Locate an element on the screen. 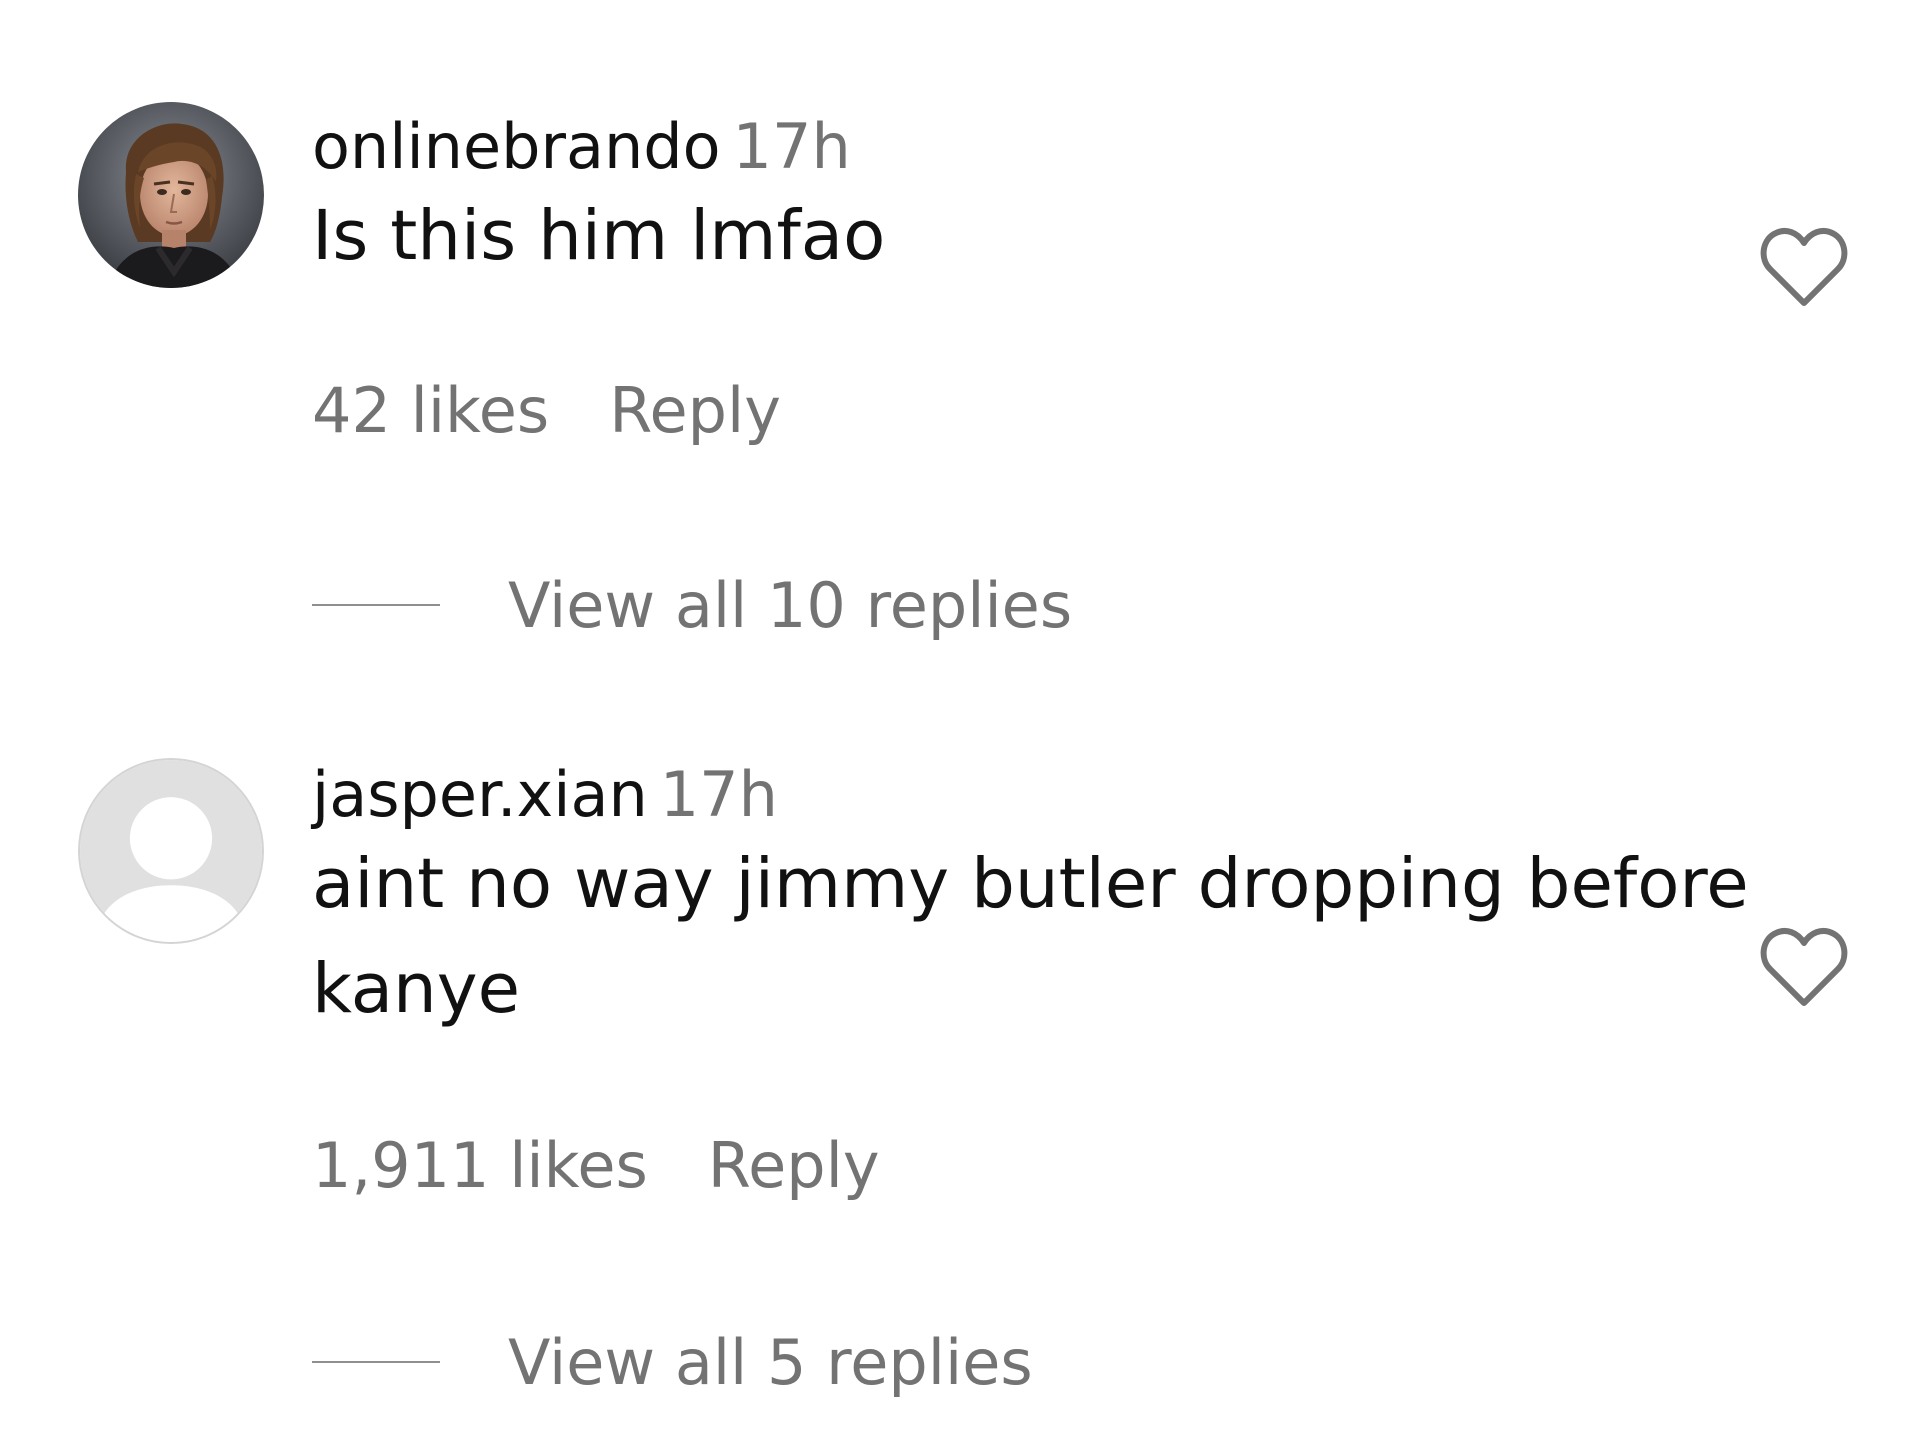 The width and height of the screenshot is (1920, 1448). view-replies-label: View all 5 replies is located at coordinates (770, 1362).